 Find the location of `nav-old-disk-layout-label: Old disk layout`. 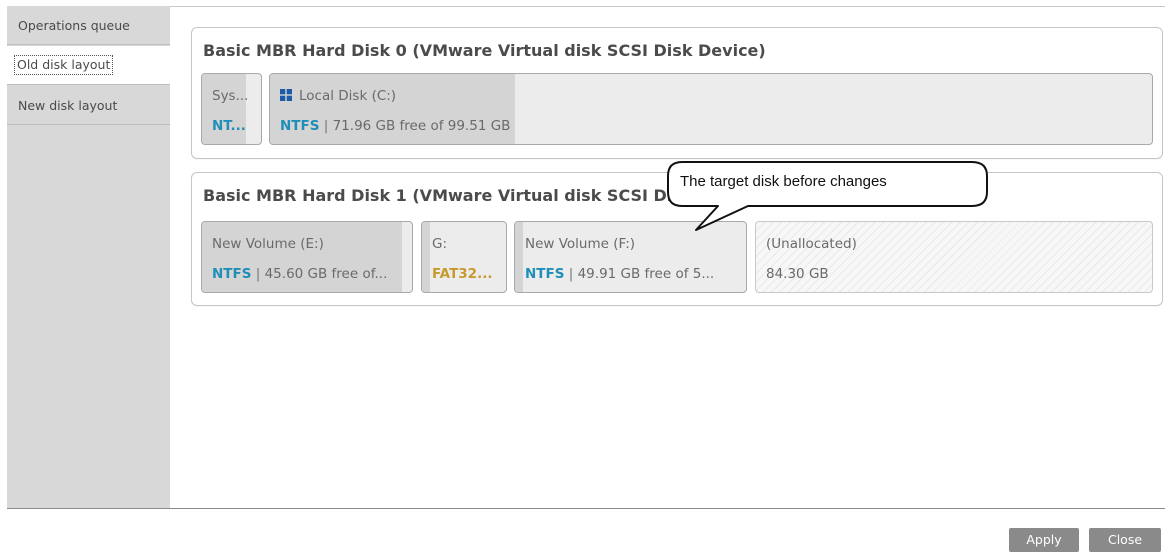

nav-old-disk-layout-label: Old disk layout is located at coordinates (64, 65).